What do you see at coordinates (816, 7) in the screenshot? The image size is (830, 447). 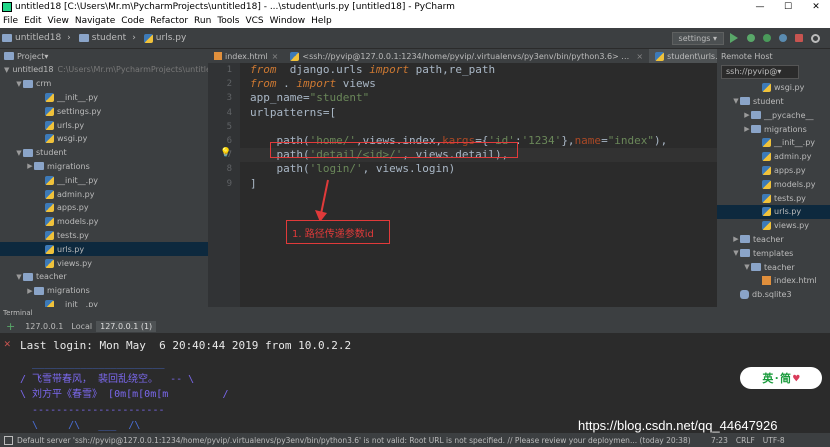 I see `close-window-button: ✕` at bounding box center [816, 7].